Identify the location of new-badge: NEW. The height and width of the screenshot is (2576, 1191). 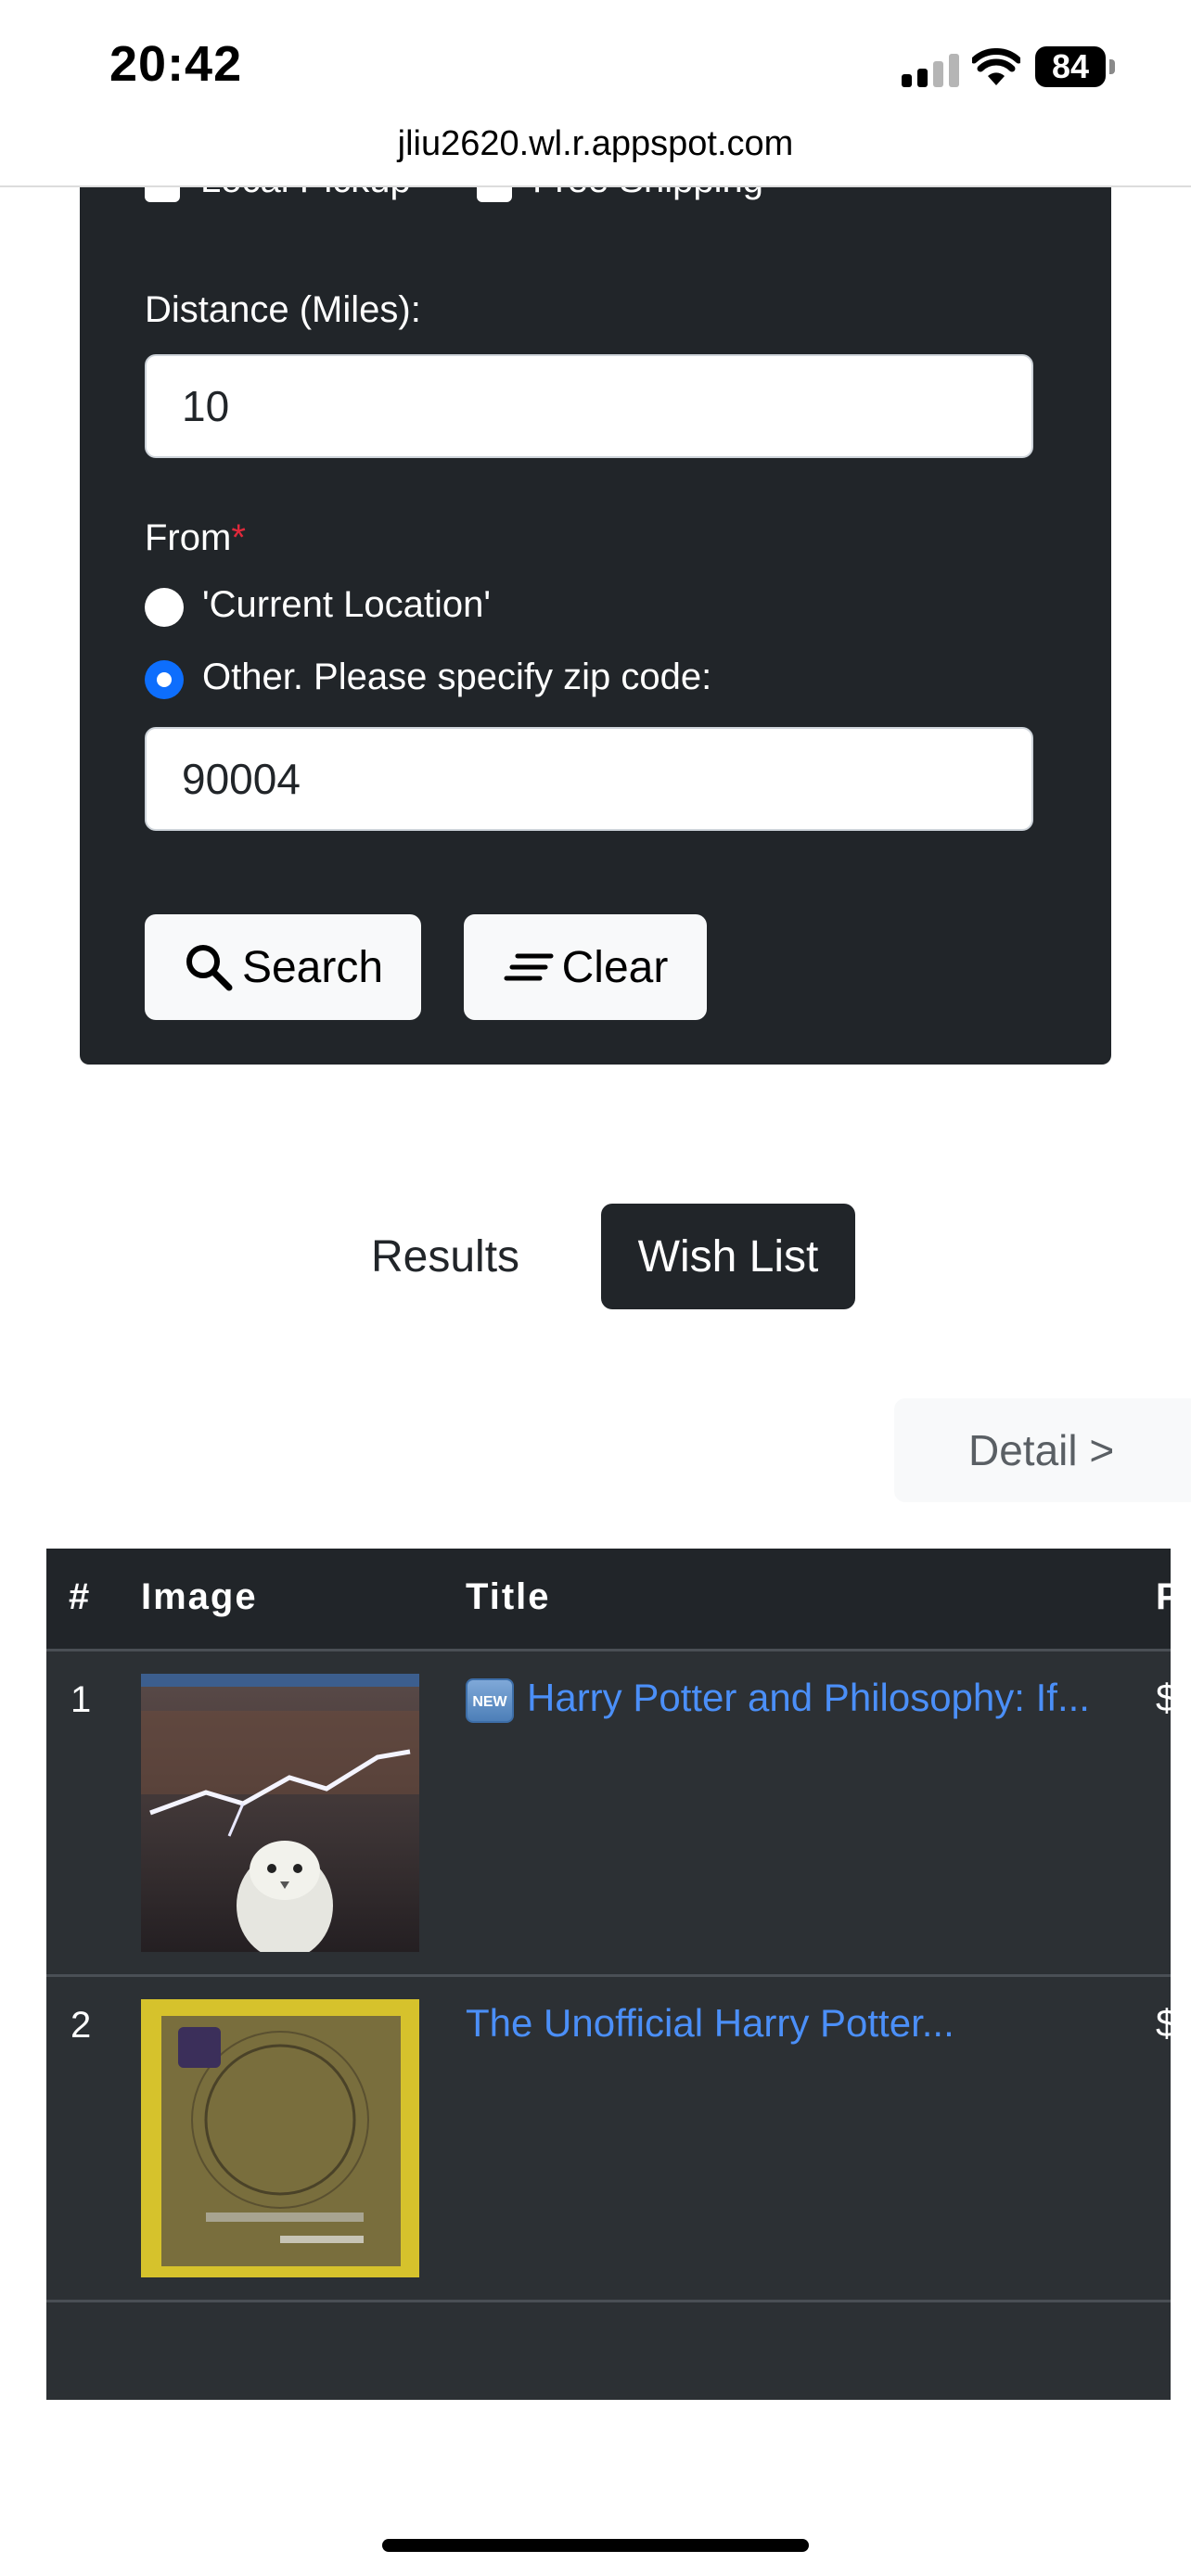
(490, 1700).